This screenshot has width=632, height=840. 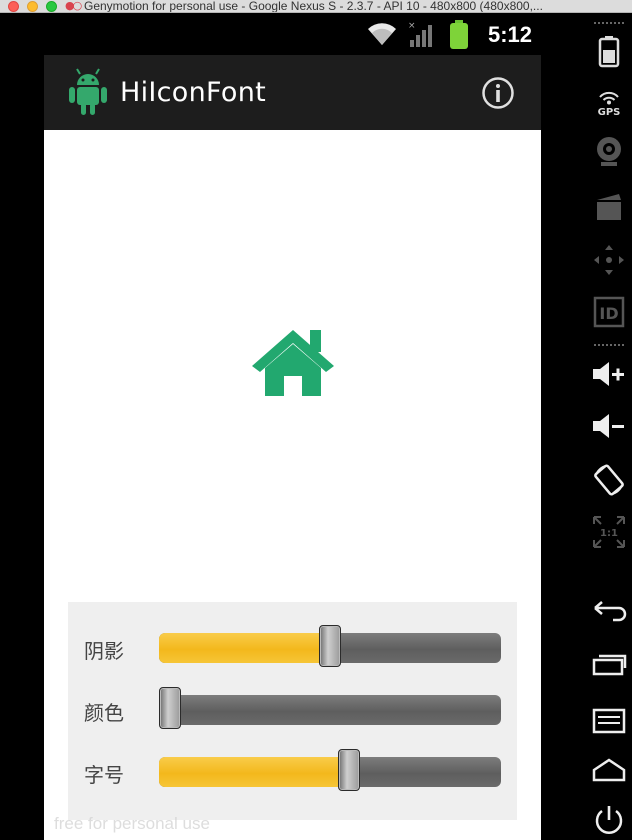 I want to click on slider-row-shadow: 阴影, so click(x=292, y=647).